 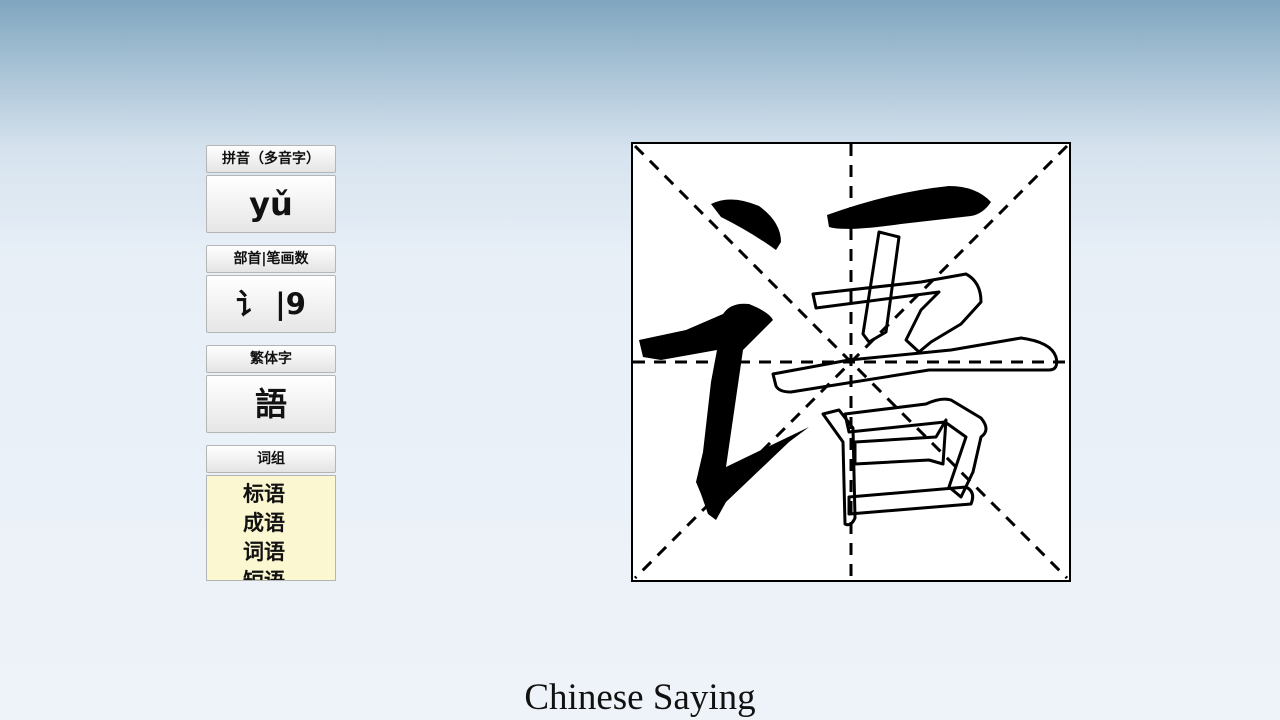 I want to click on pinyin-panel: 拼音（多音字） yǔ, so click(x=271, y=189).